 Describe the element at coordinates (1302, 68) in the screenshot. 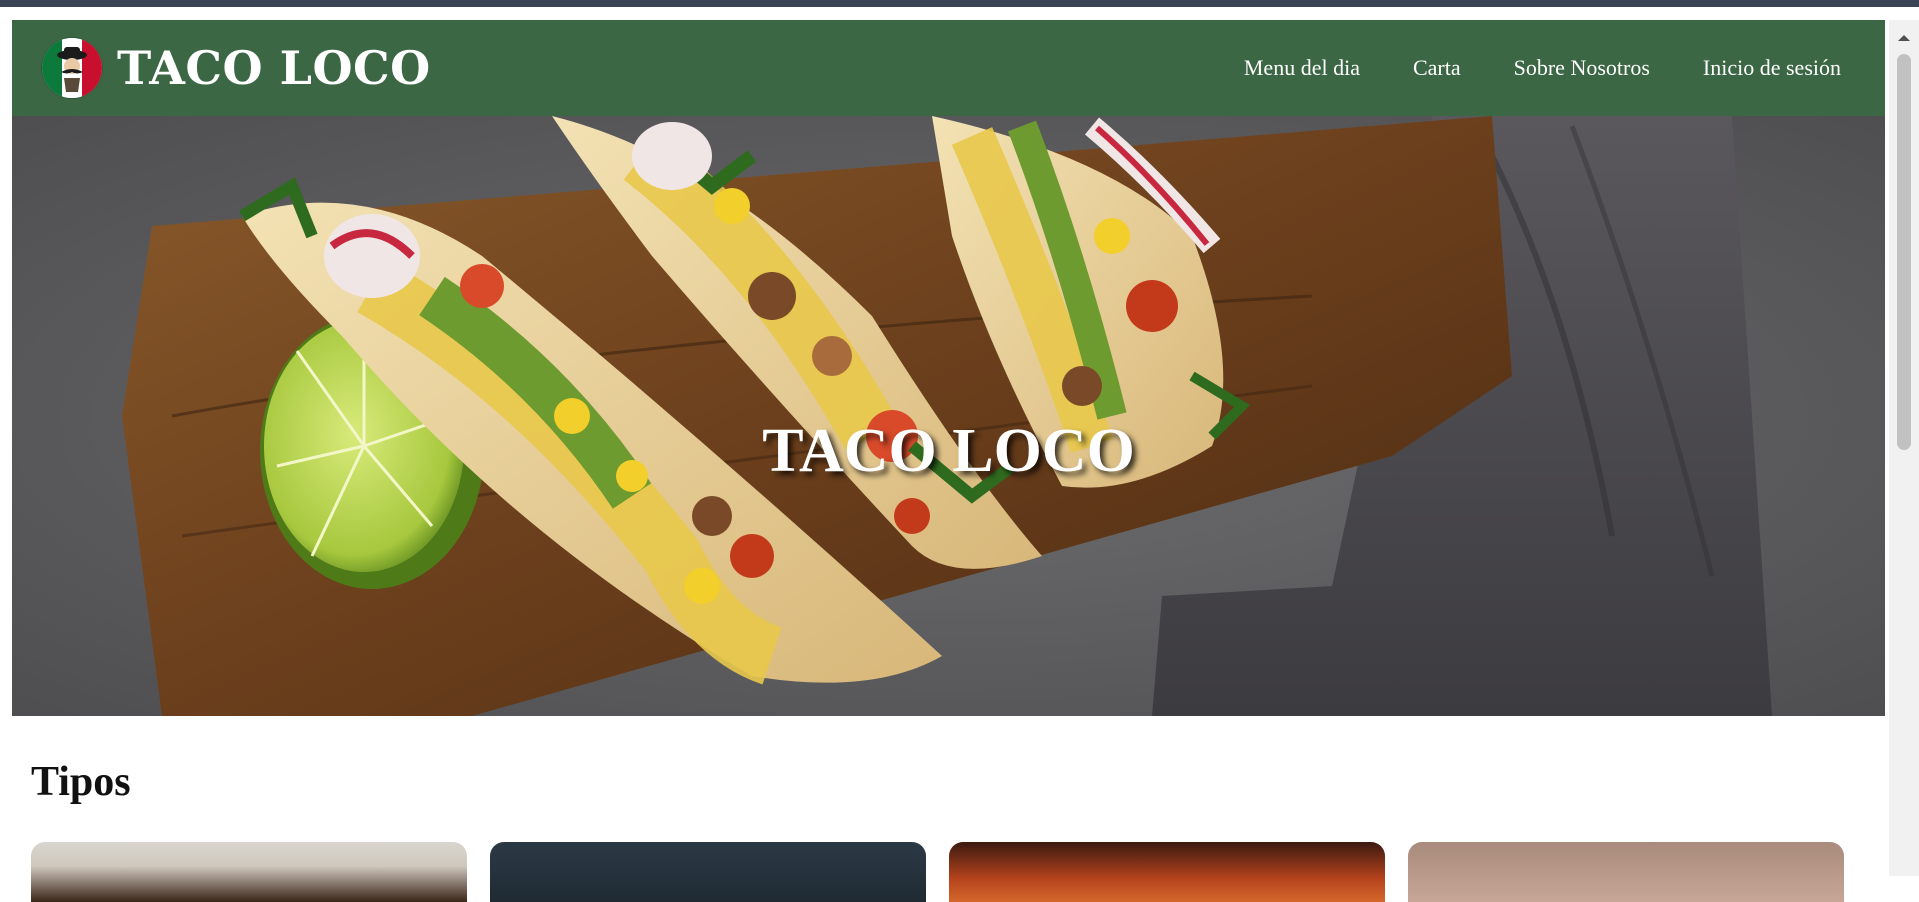

I see `nav-menu-del-dia: Menu del dia` at that location.